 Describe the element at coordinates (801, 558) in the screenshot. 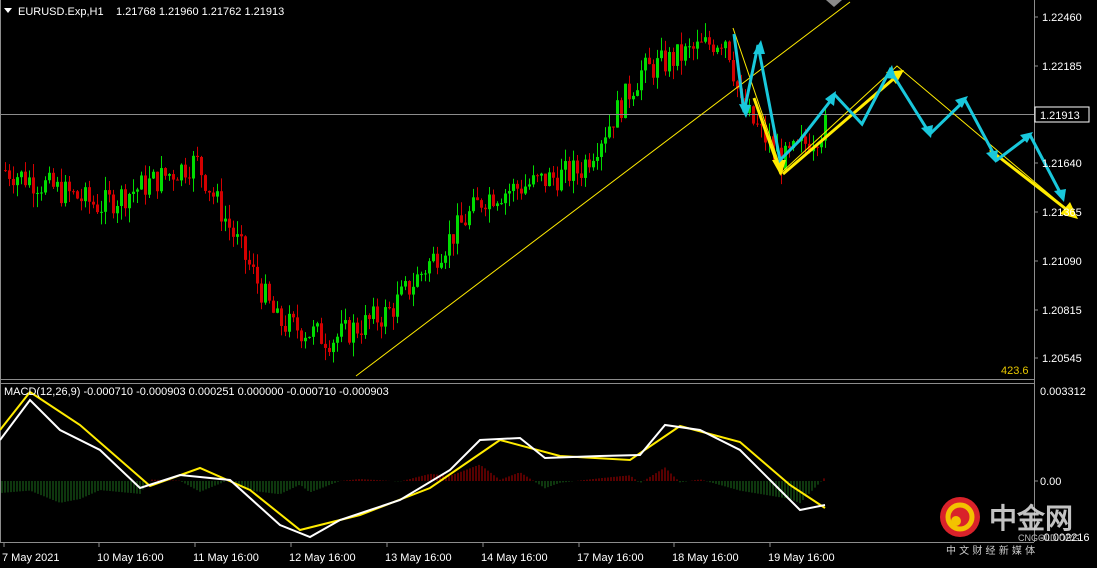

I see `time-tick: 19 May 16:00` at that location.